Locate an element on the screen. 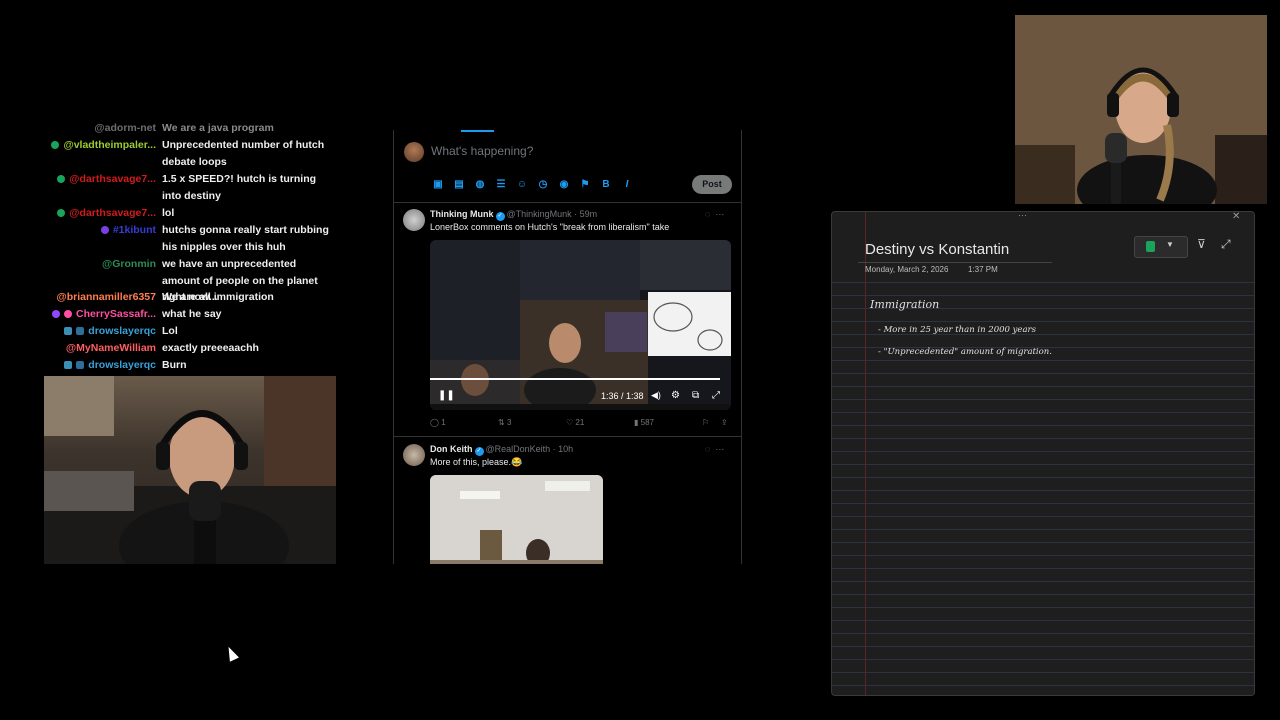 The height and width of the screenshot is (720, 1280). tweet-image is located at coordinates (516, 519).